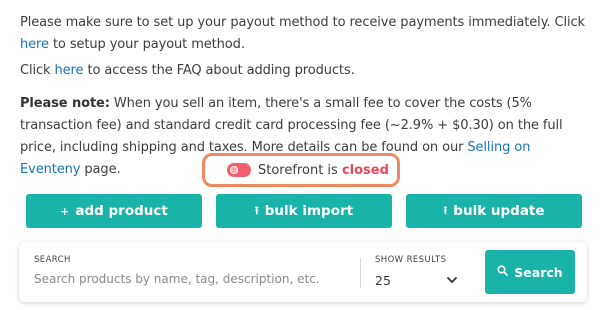  What do you see at coordinates (309, 211) in the screenshot?
I see `bulk-import-label: bulk import` at bounding box center [309, 211].